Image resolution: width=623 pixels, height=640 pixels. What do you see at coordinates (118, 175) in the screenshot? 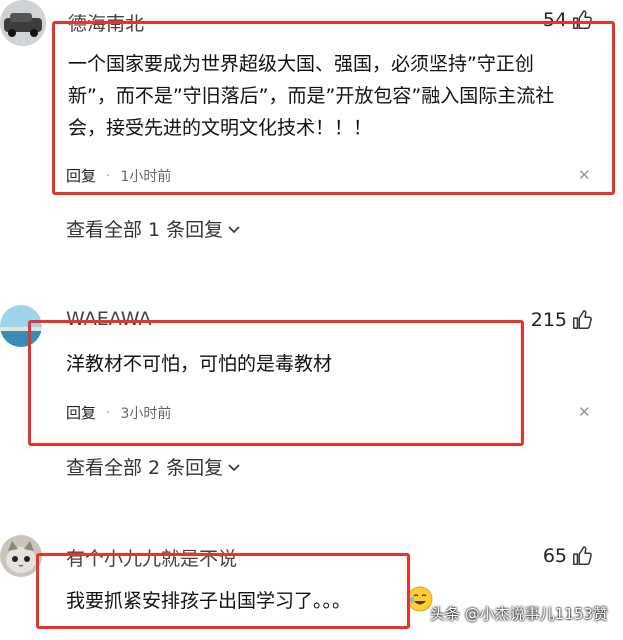
I see `comment-meta: 回复 · 1小时前` at bounding box center [118, 175].